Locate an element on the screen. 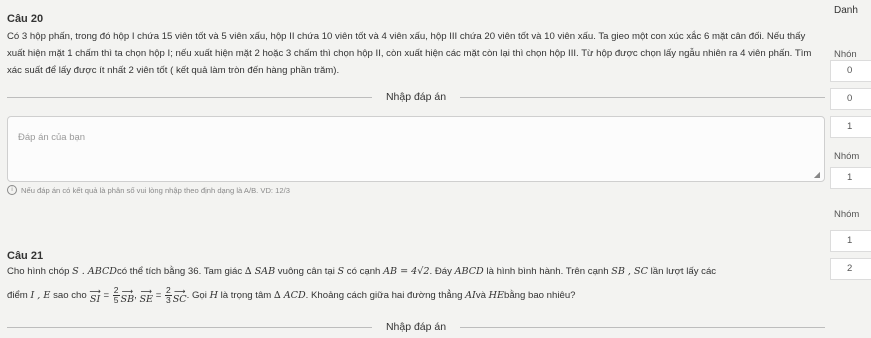 The height and width of the screenshot is (338, 871). q21-math: AB = 4√2 is located at coordinates (406, 271).